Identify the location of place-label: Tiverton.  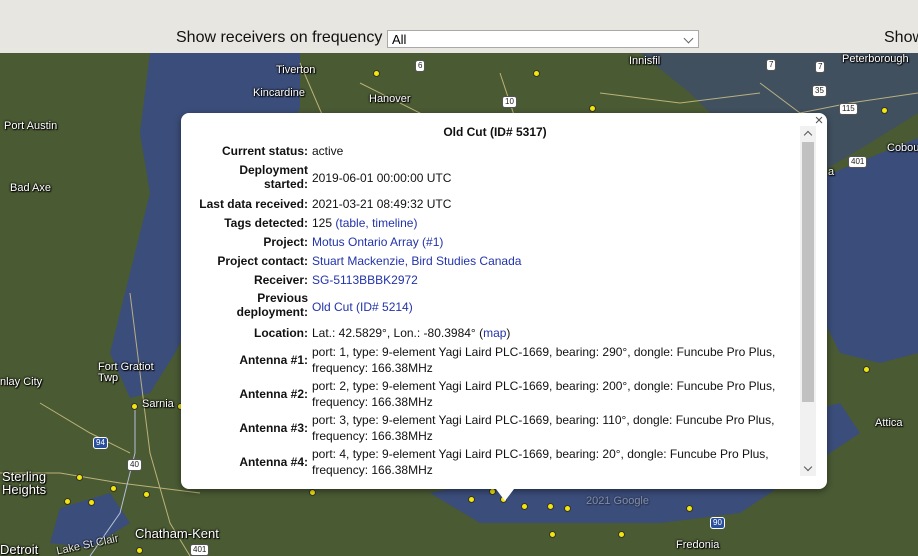
(296, 70).